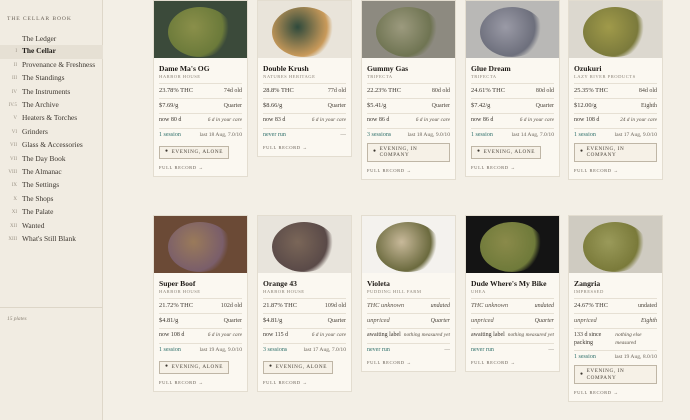 This screenshot has height=420, width=690. Describe the element at coordinates (591, 305) in the screenshot. I see `thc-value: 24.67% THC` at that location.